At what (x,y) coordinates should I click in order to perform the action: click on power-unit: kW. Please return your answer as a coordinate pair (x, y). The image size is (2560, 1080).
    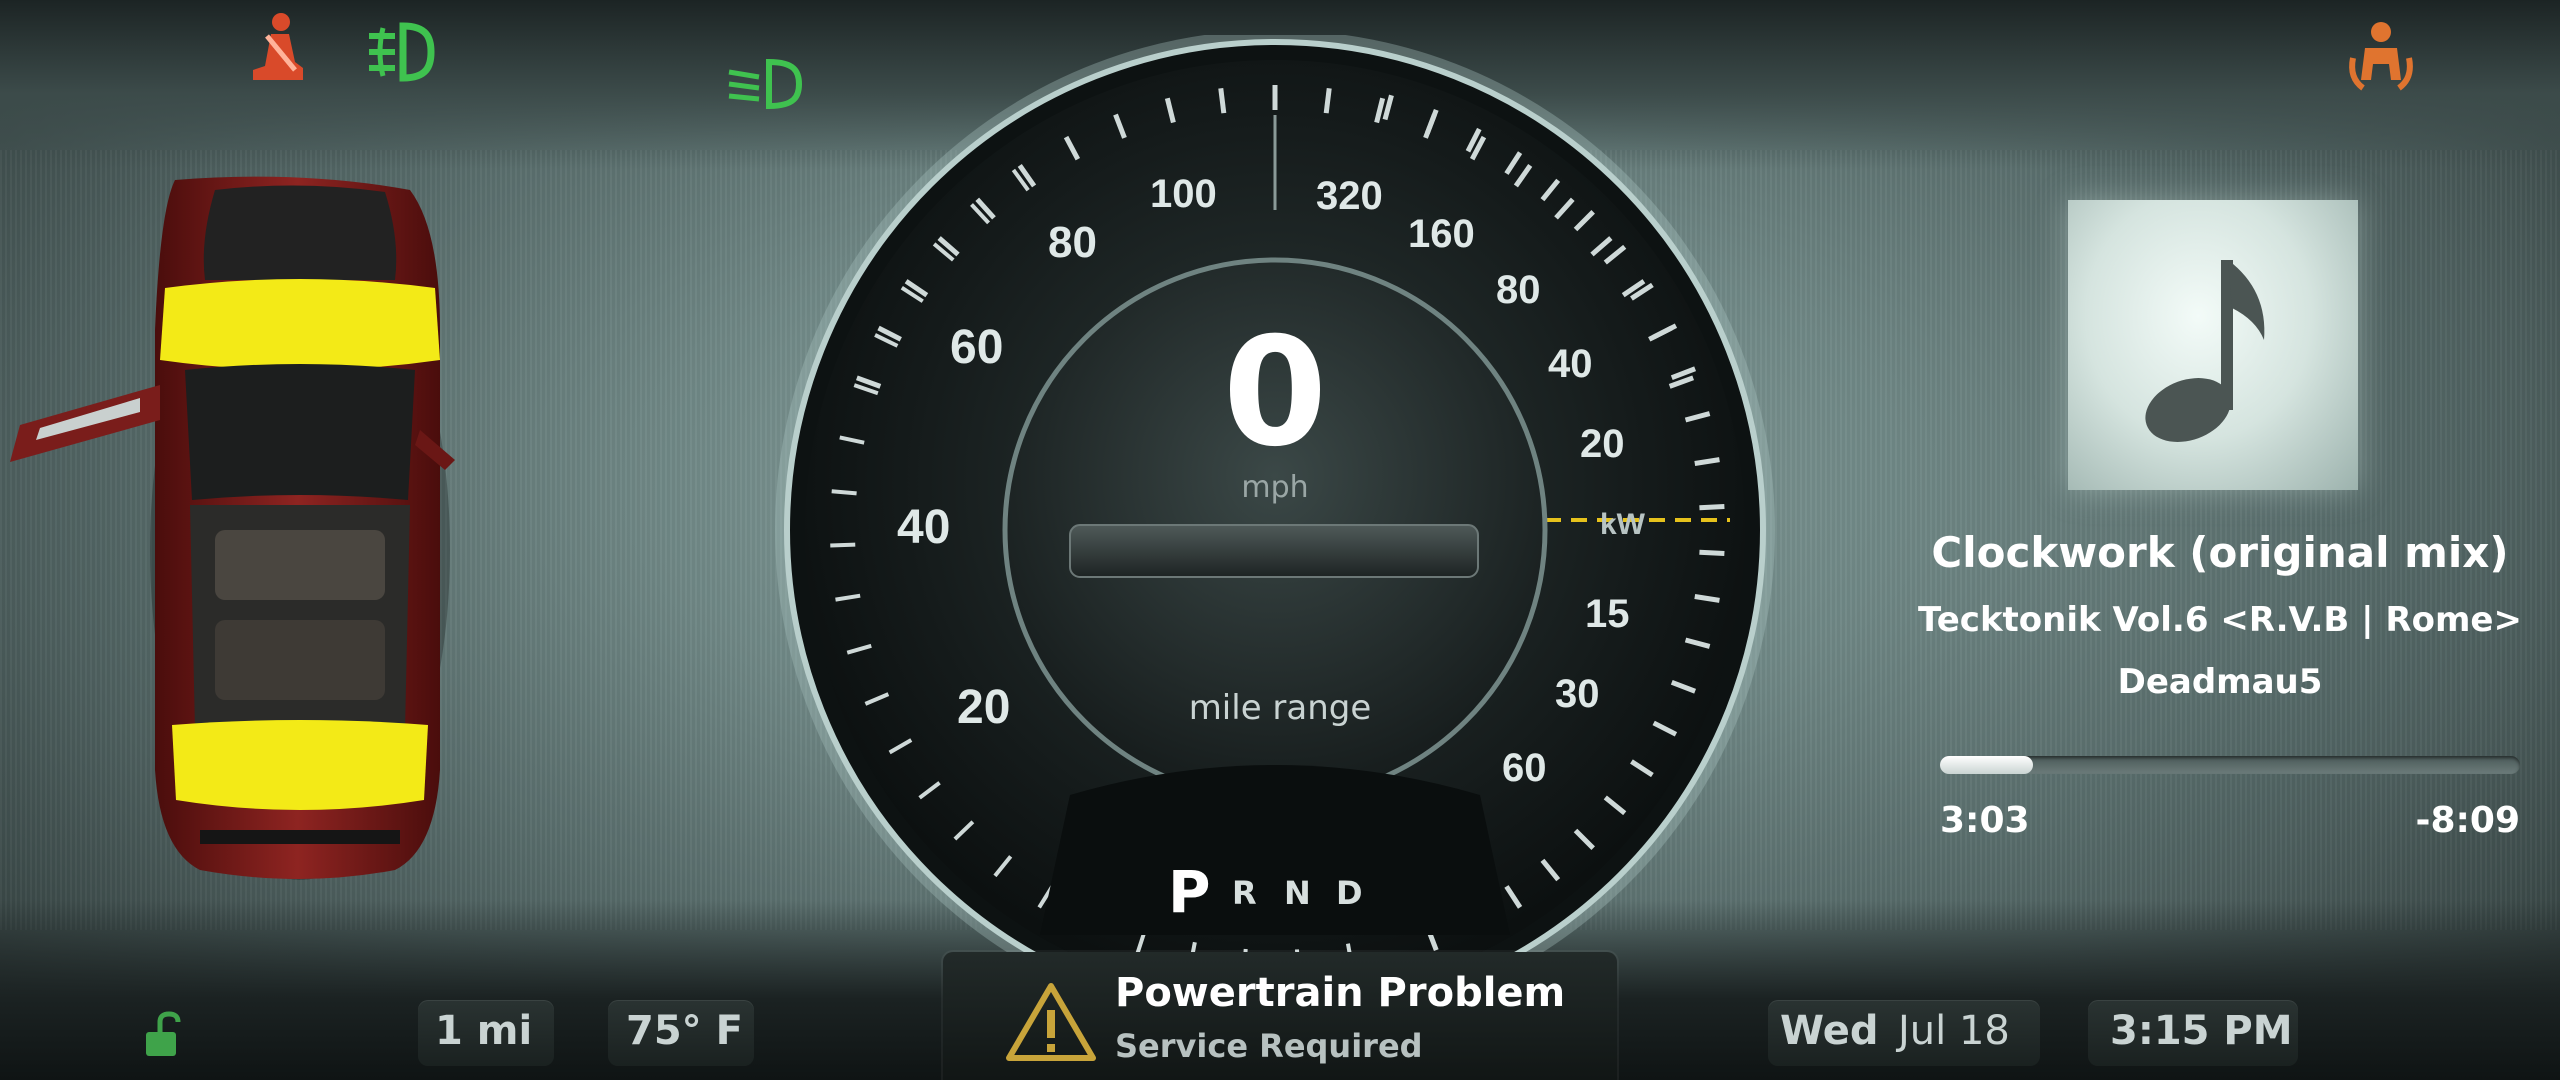
    Looking at the image, I should click on (1622, 524).